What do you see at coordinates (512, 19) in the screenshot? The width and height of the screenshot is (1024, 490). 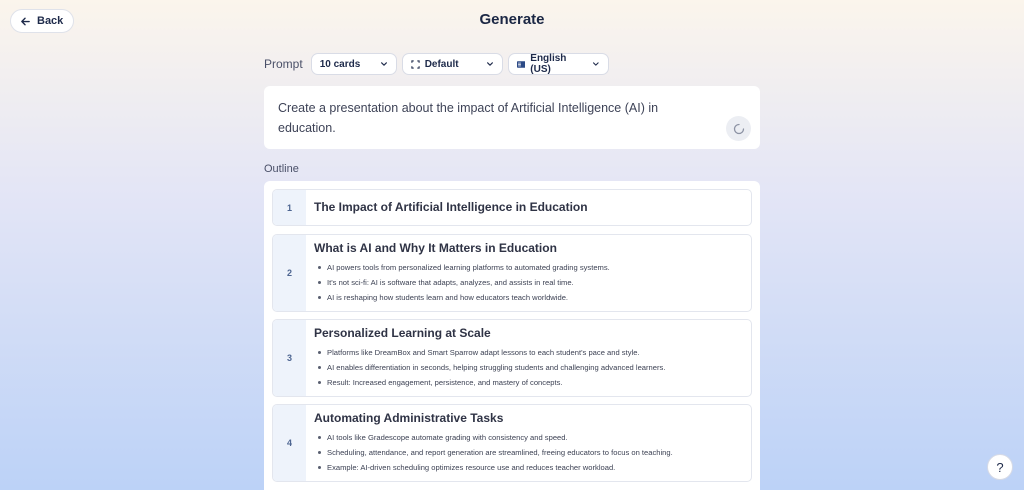 I see `page-title: Generate` at bounding box center [512, 19].